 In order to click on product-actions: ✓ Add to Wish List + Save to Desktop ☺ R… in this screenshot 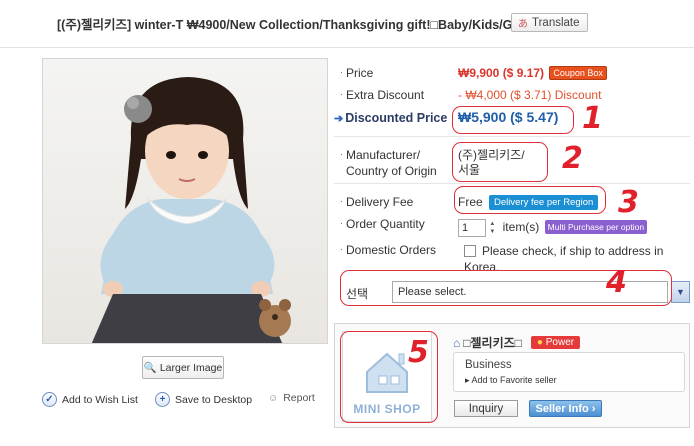, I will do `click(187, 401)`.